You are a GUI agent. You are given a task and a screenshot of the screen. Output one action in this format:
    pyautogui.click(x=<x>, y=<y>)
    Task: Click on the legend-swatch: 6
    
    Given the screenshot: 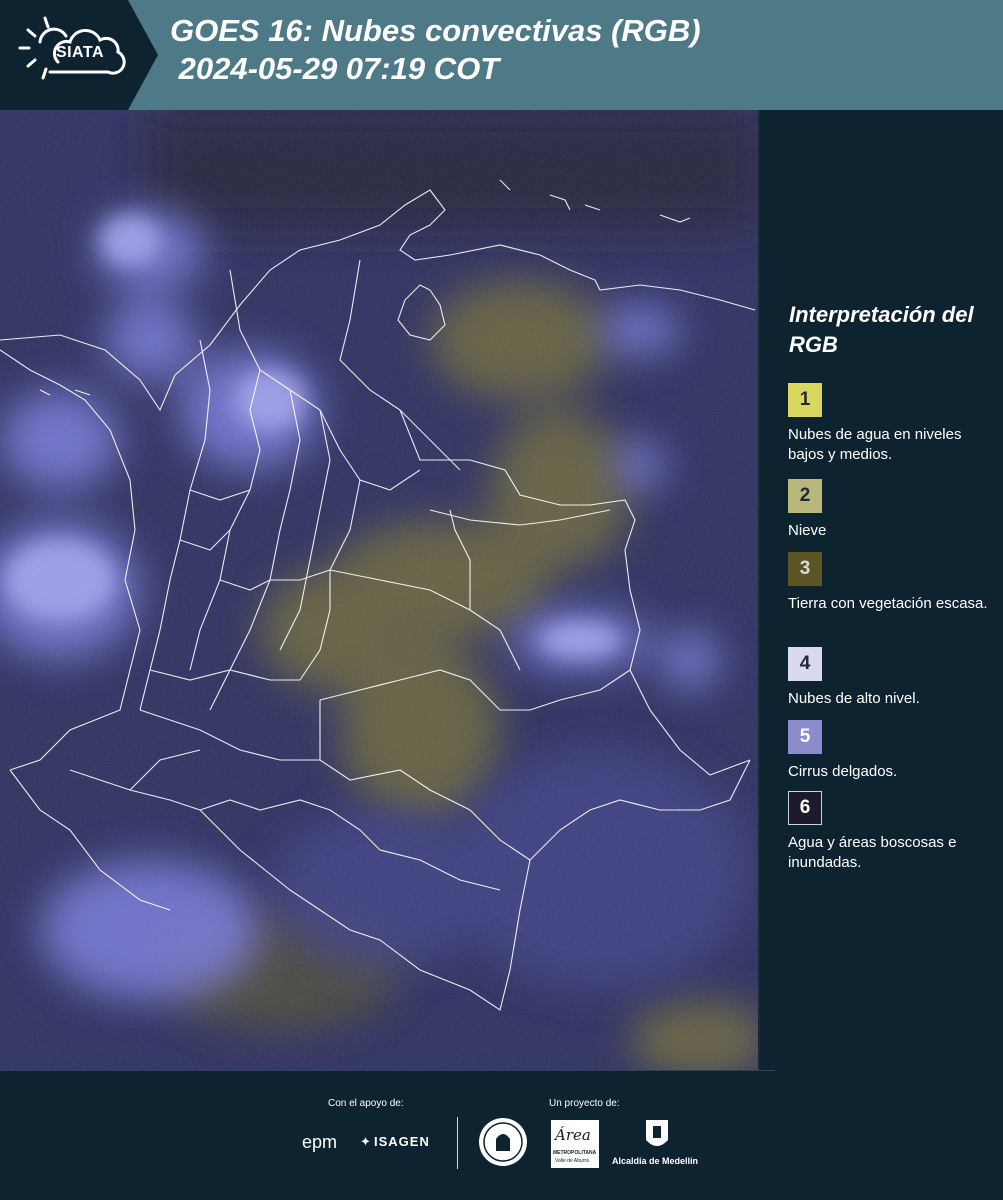 What is the action you would take?
    pyautogui.click(x=805, y=808)
    